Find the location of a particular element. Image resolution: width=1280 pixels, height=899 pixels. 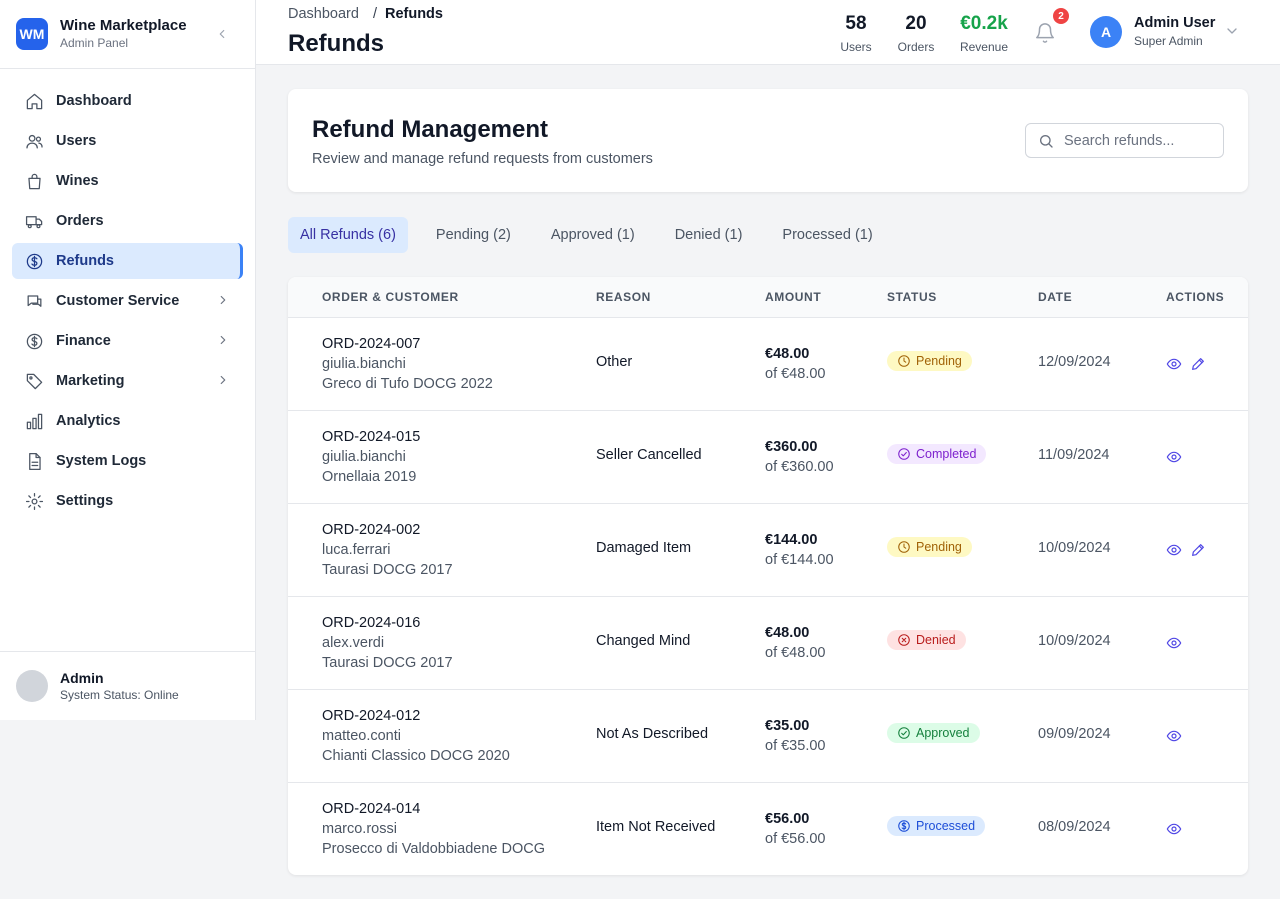

stat-orders-label: Orders is located at coordinates (916, 47).